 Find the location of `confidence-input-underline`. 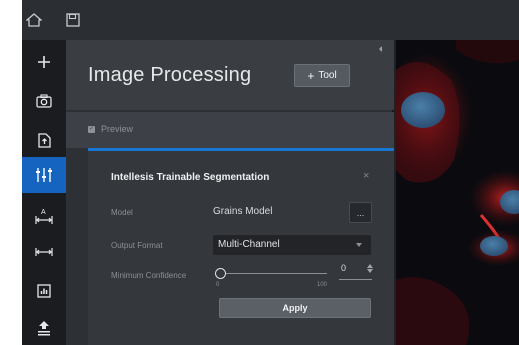

confidence-input-underline is located at coordinates (355, 279).